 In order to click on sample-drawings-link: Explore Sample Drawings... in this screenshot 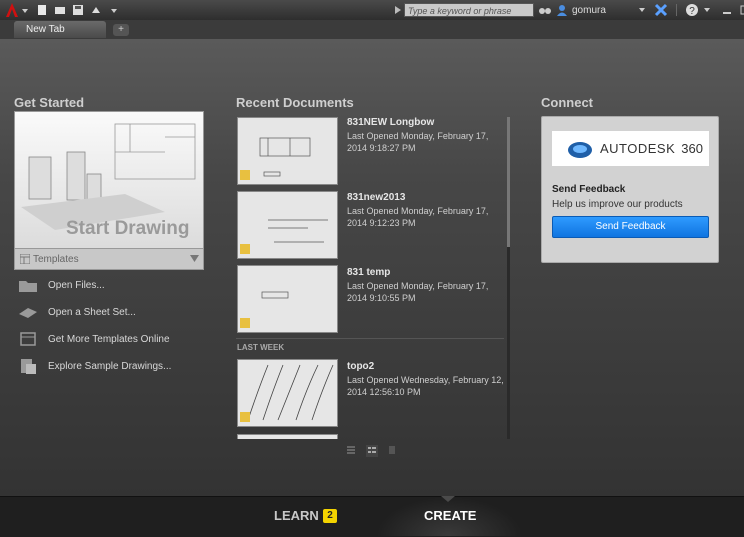, I will do `click(94, 366)`.